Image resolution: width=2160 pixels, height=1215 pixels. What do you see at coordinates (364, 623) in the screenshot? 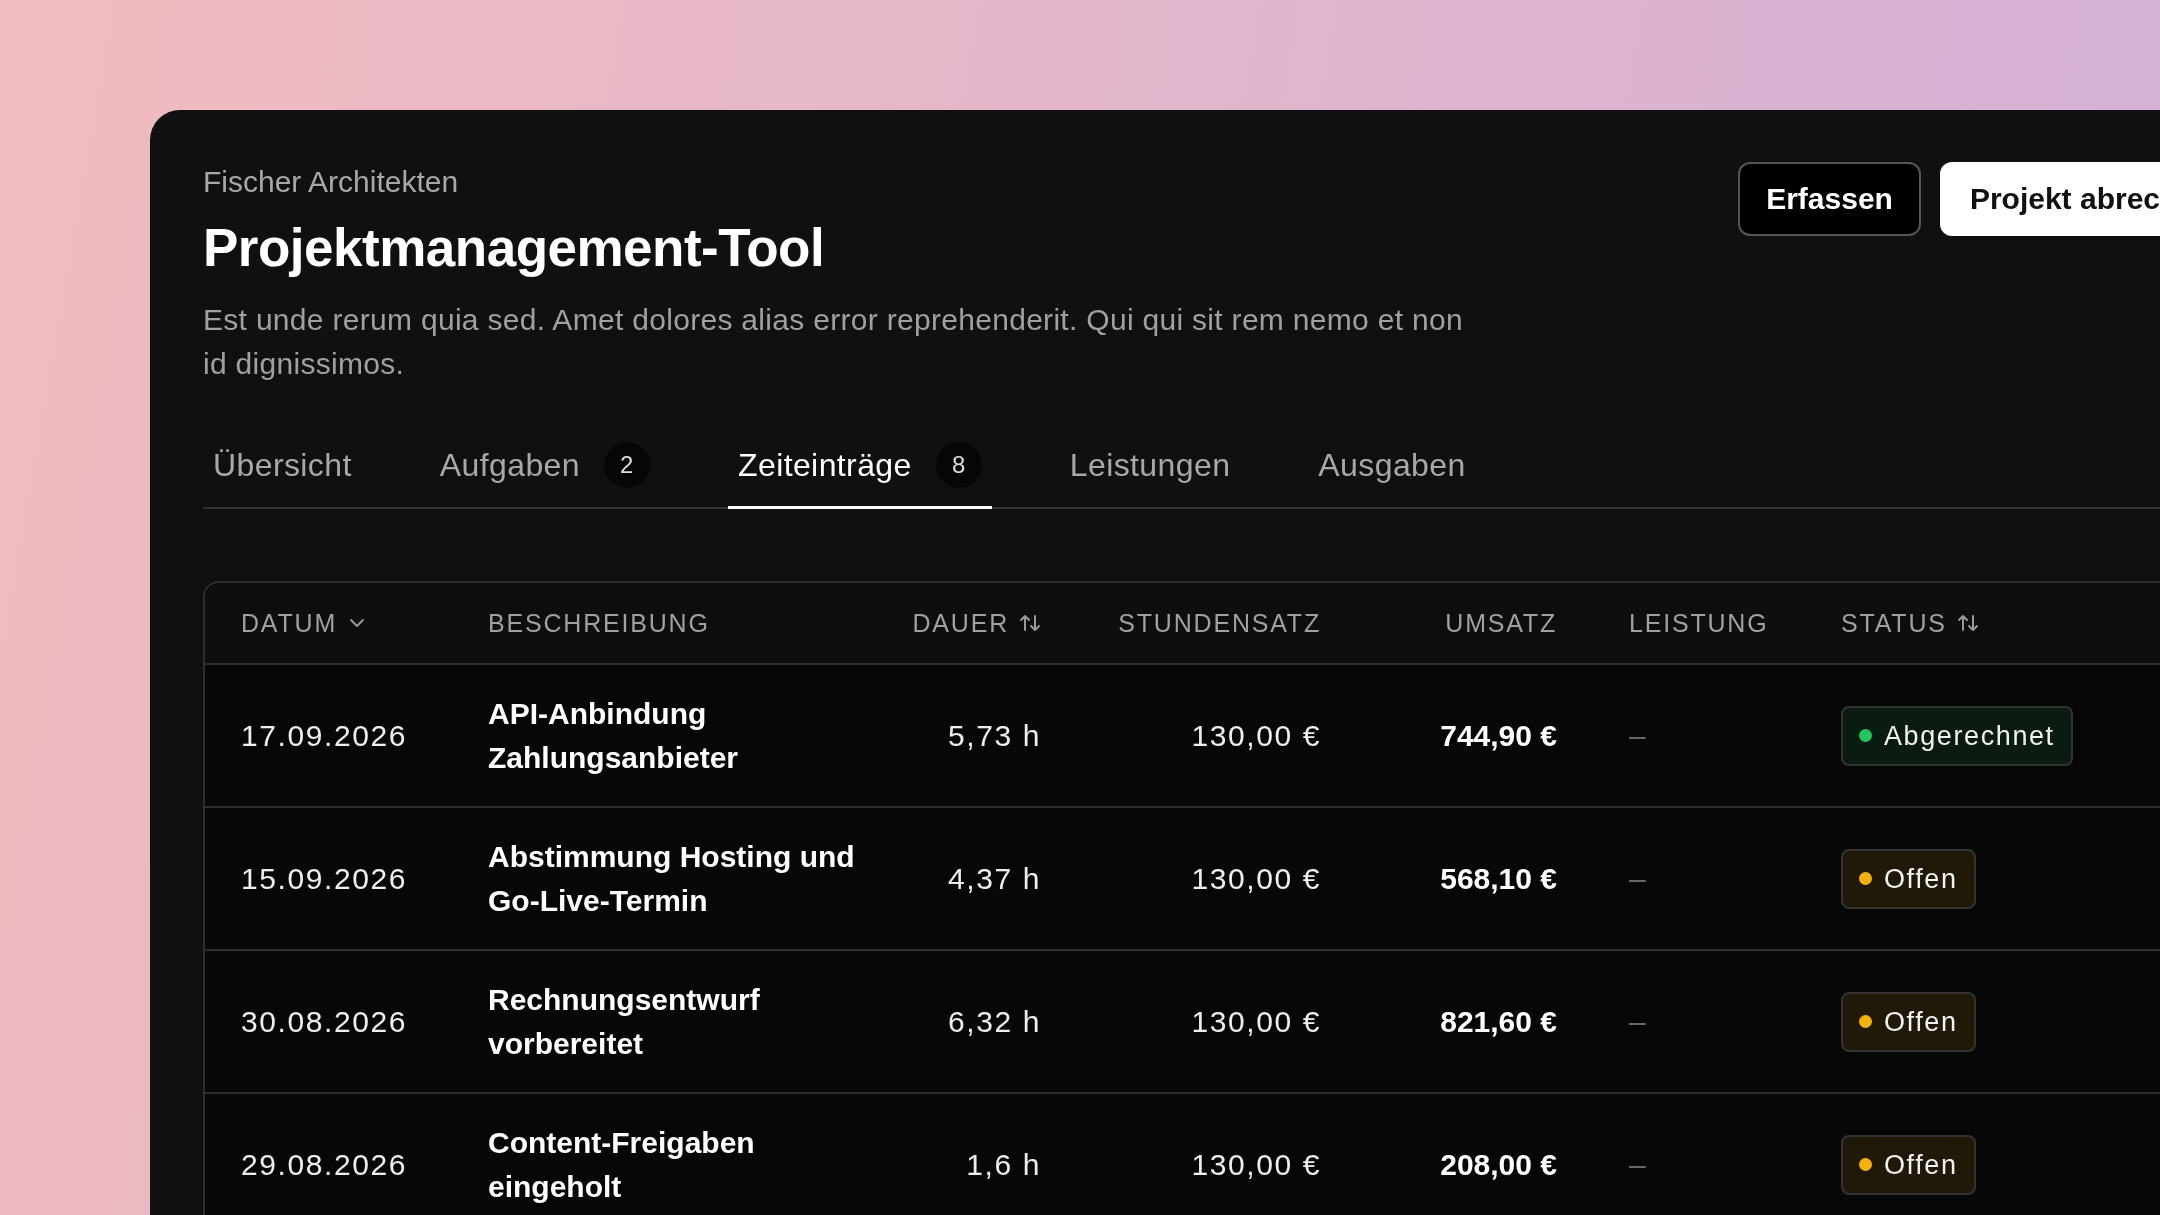
I see `column-header: DATUM` at bounding box center [364, 623].